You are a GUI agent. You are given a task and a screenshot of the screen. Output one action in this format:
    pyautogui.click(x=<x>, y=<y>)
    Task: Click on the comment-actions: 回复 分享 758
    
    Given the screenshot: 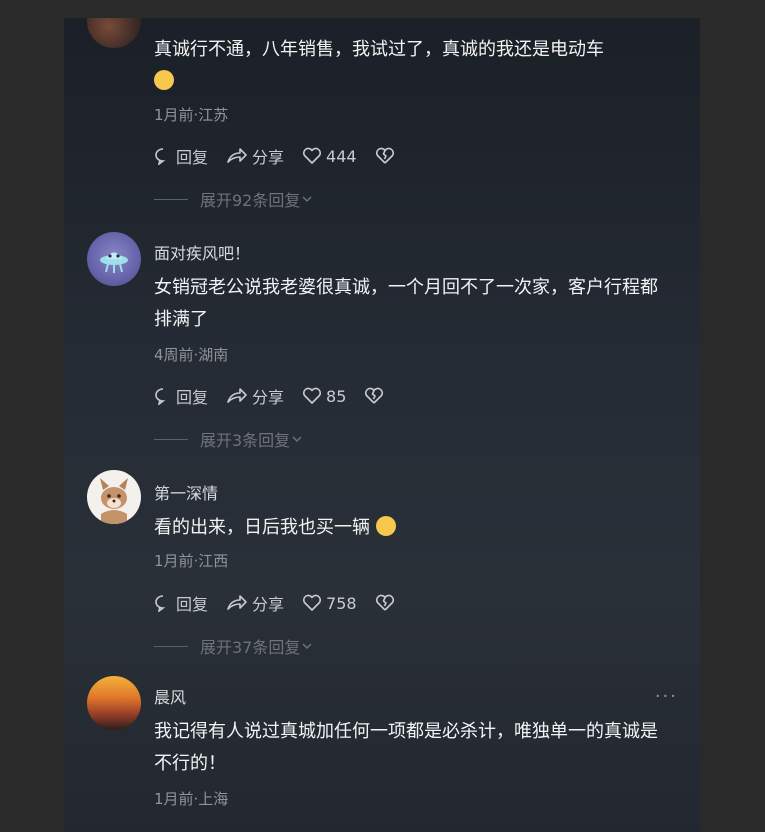 What is the action you would take?
    pyautogui.click(x=285, y=603)
    